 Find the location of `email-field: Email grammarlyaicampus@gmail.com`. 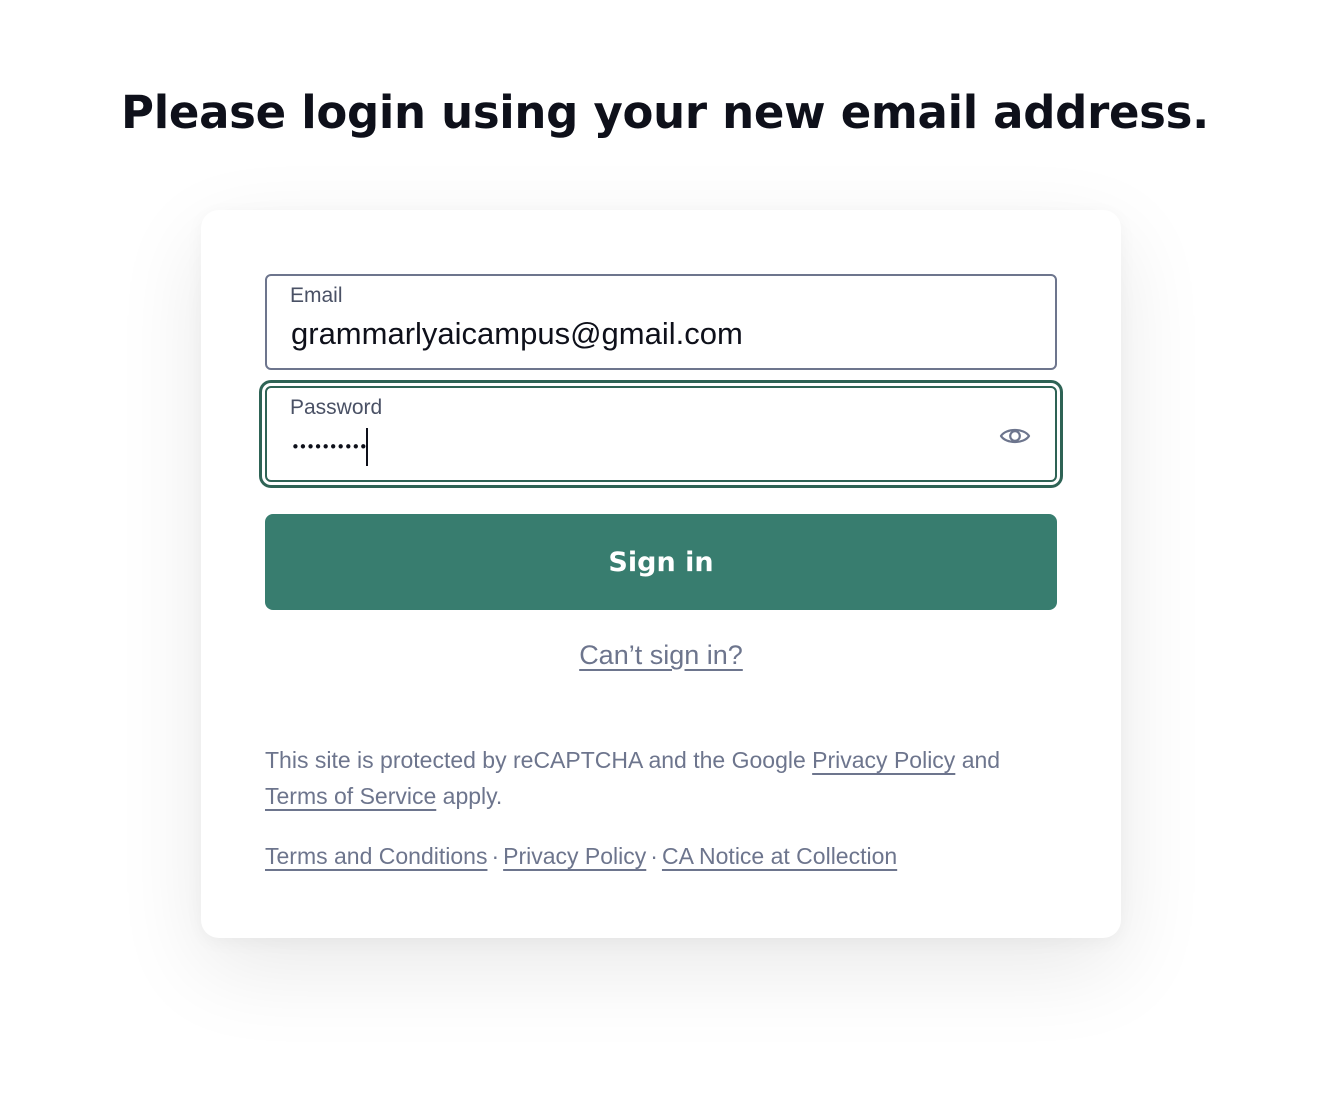

email-field: Email grammarlyaicampus@gmail.com is located at coordinates (661, 322).